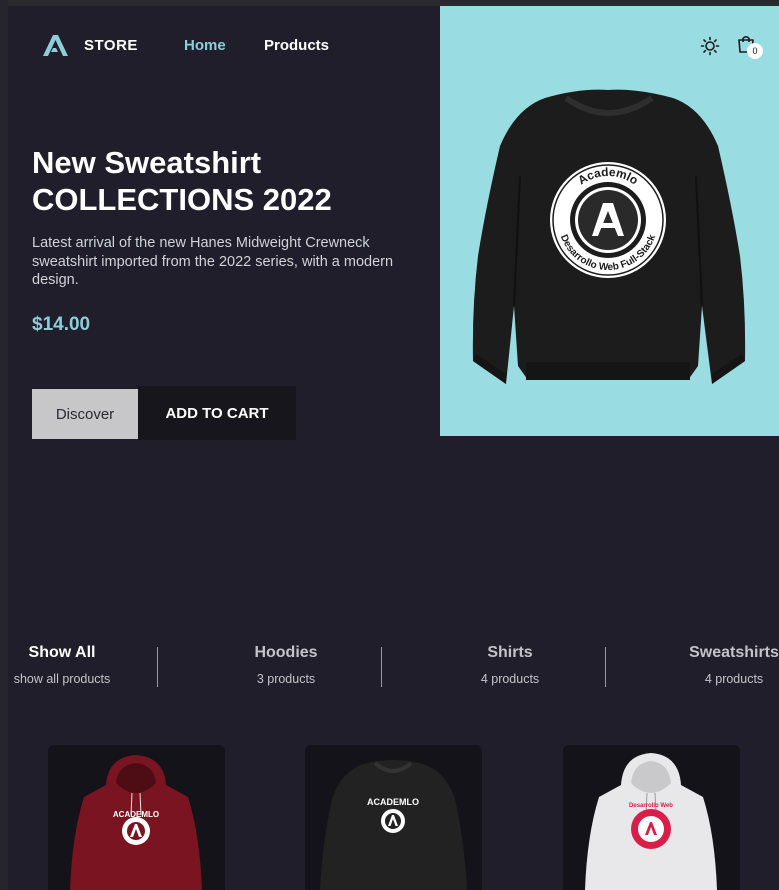 This screenshot has height=890, width=779. I want to click on hero-title: New Sweatshirt COLLECTIONS 2022, so click(232, 181).